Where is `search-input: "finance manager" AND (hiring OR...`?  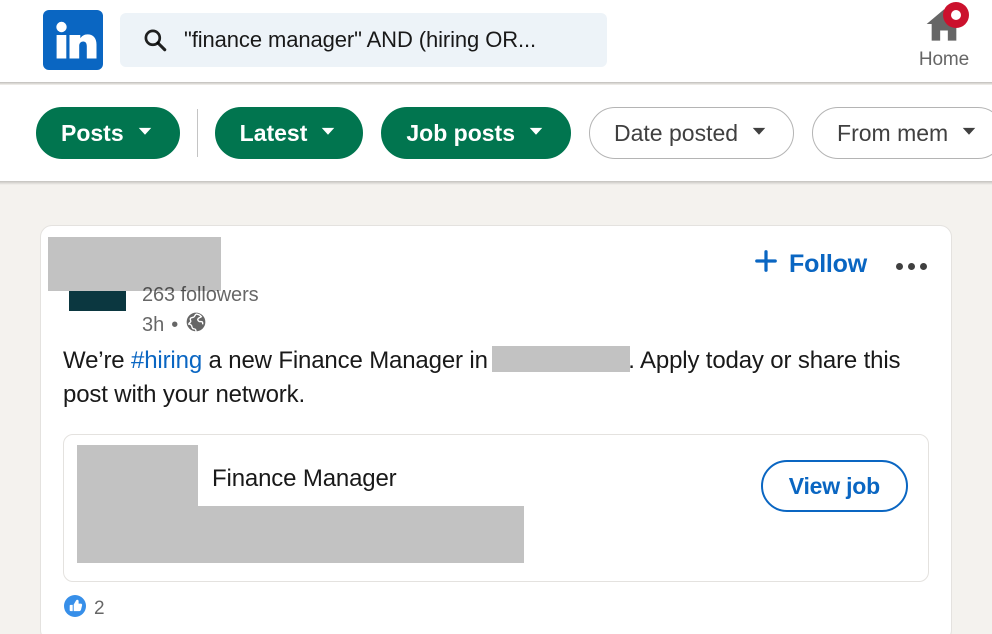 search-input: "finance manager" AND (hiring OR... is located at coordinates (363, 40).